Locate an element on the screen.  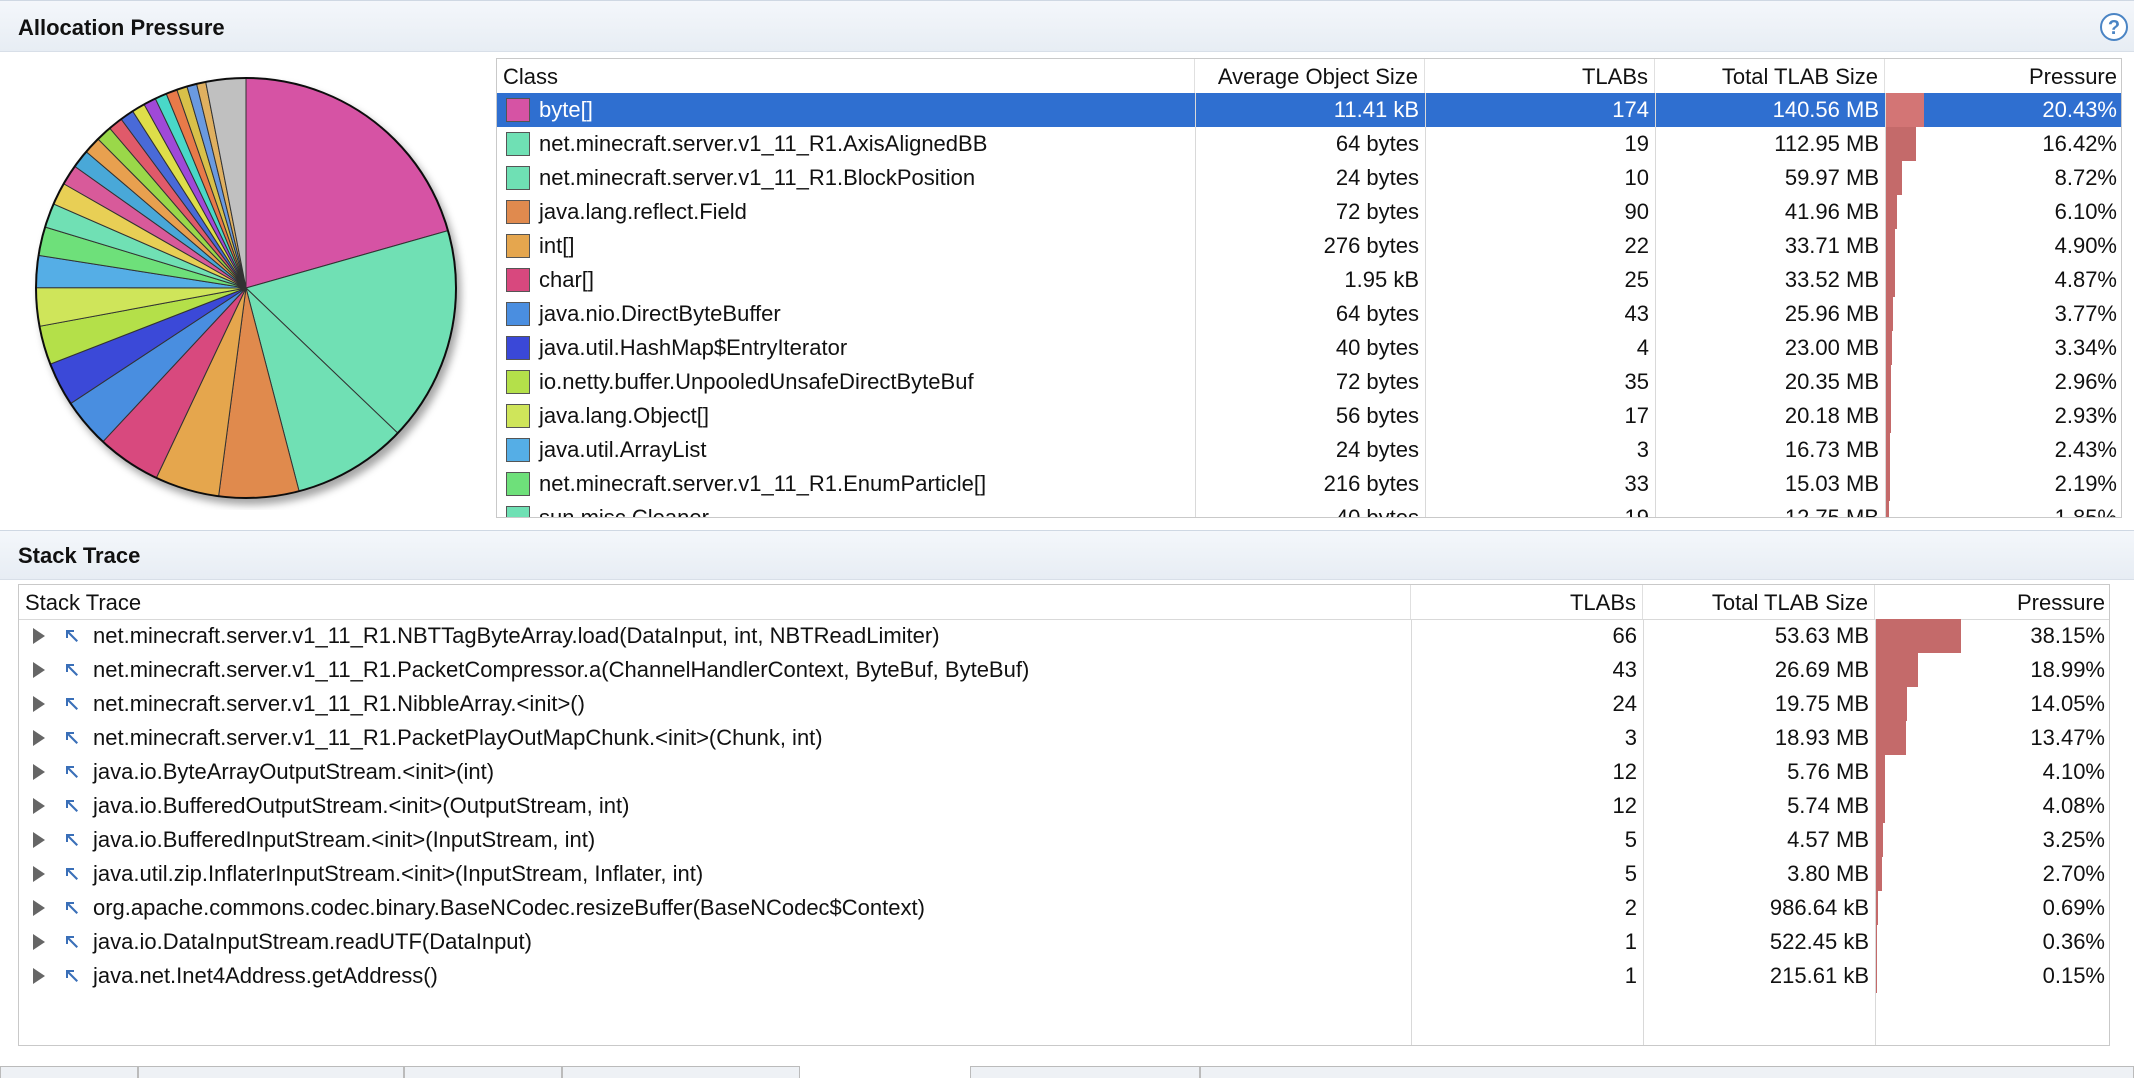
total-tlab-size: 15.03 MB is located at coordinates (1831, 483).